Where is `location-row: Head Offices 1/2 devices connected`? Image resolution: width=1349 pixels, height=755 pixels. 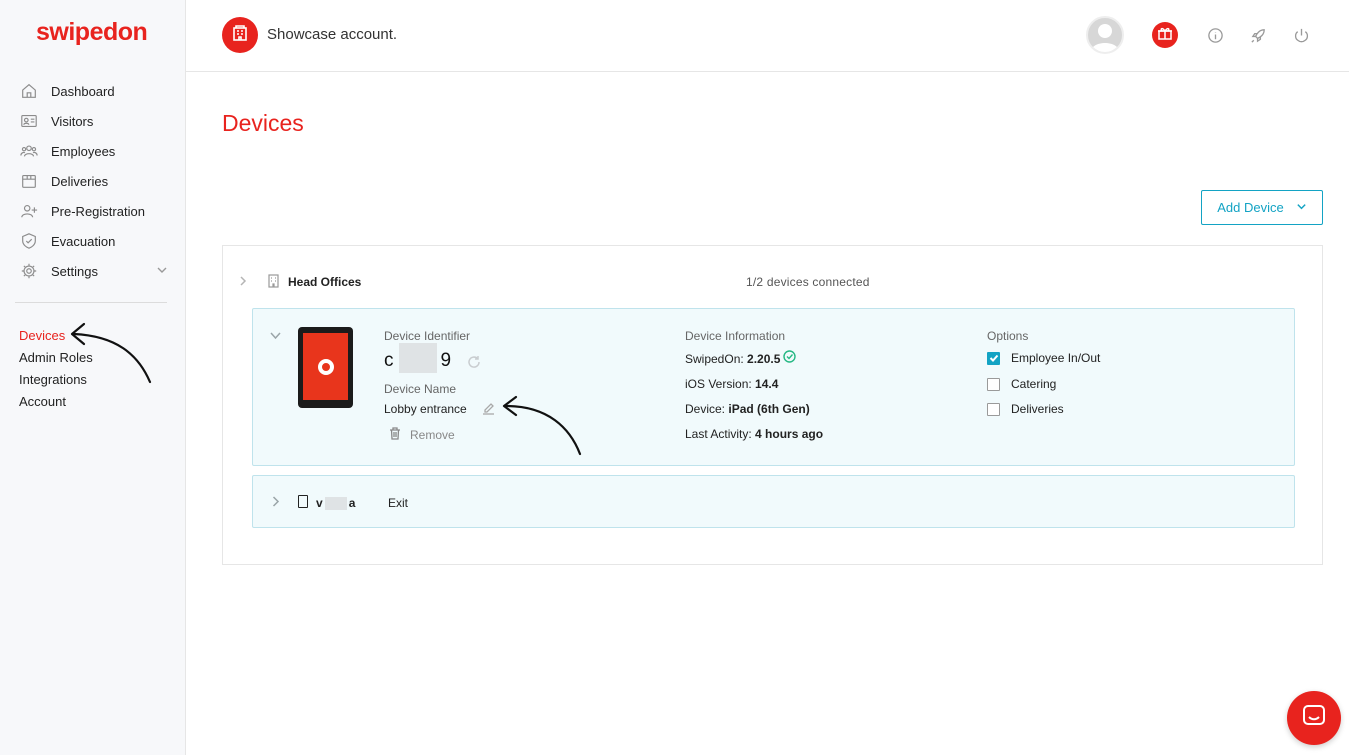
location-row: Head Offices 1/2 devices connected is located at coordinates (772, 281).